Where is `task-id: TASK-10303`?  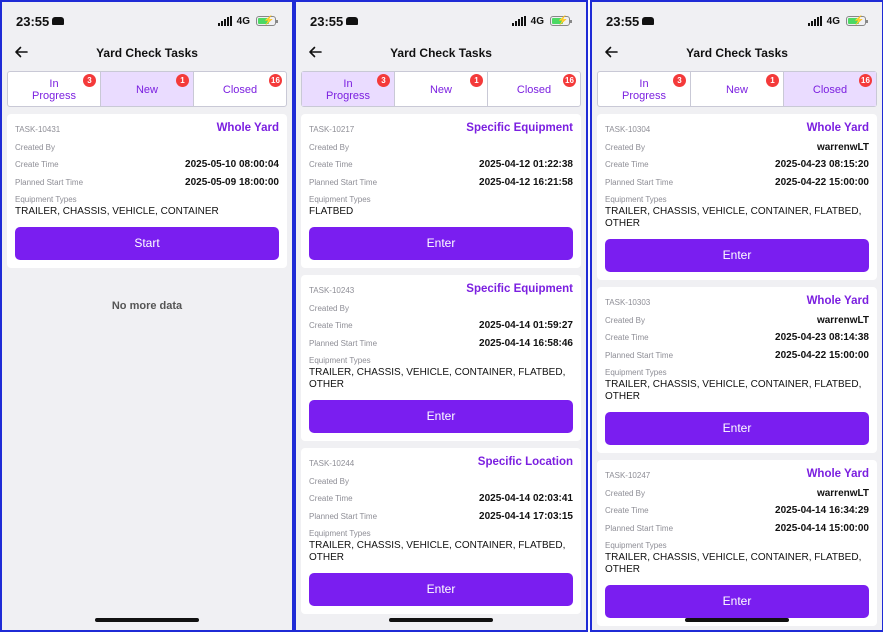 task-id: TASK-10303 is located at coordinates (628, 302).